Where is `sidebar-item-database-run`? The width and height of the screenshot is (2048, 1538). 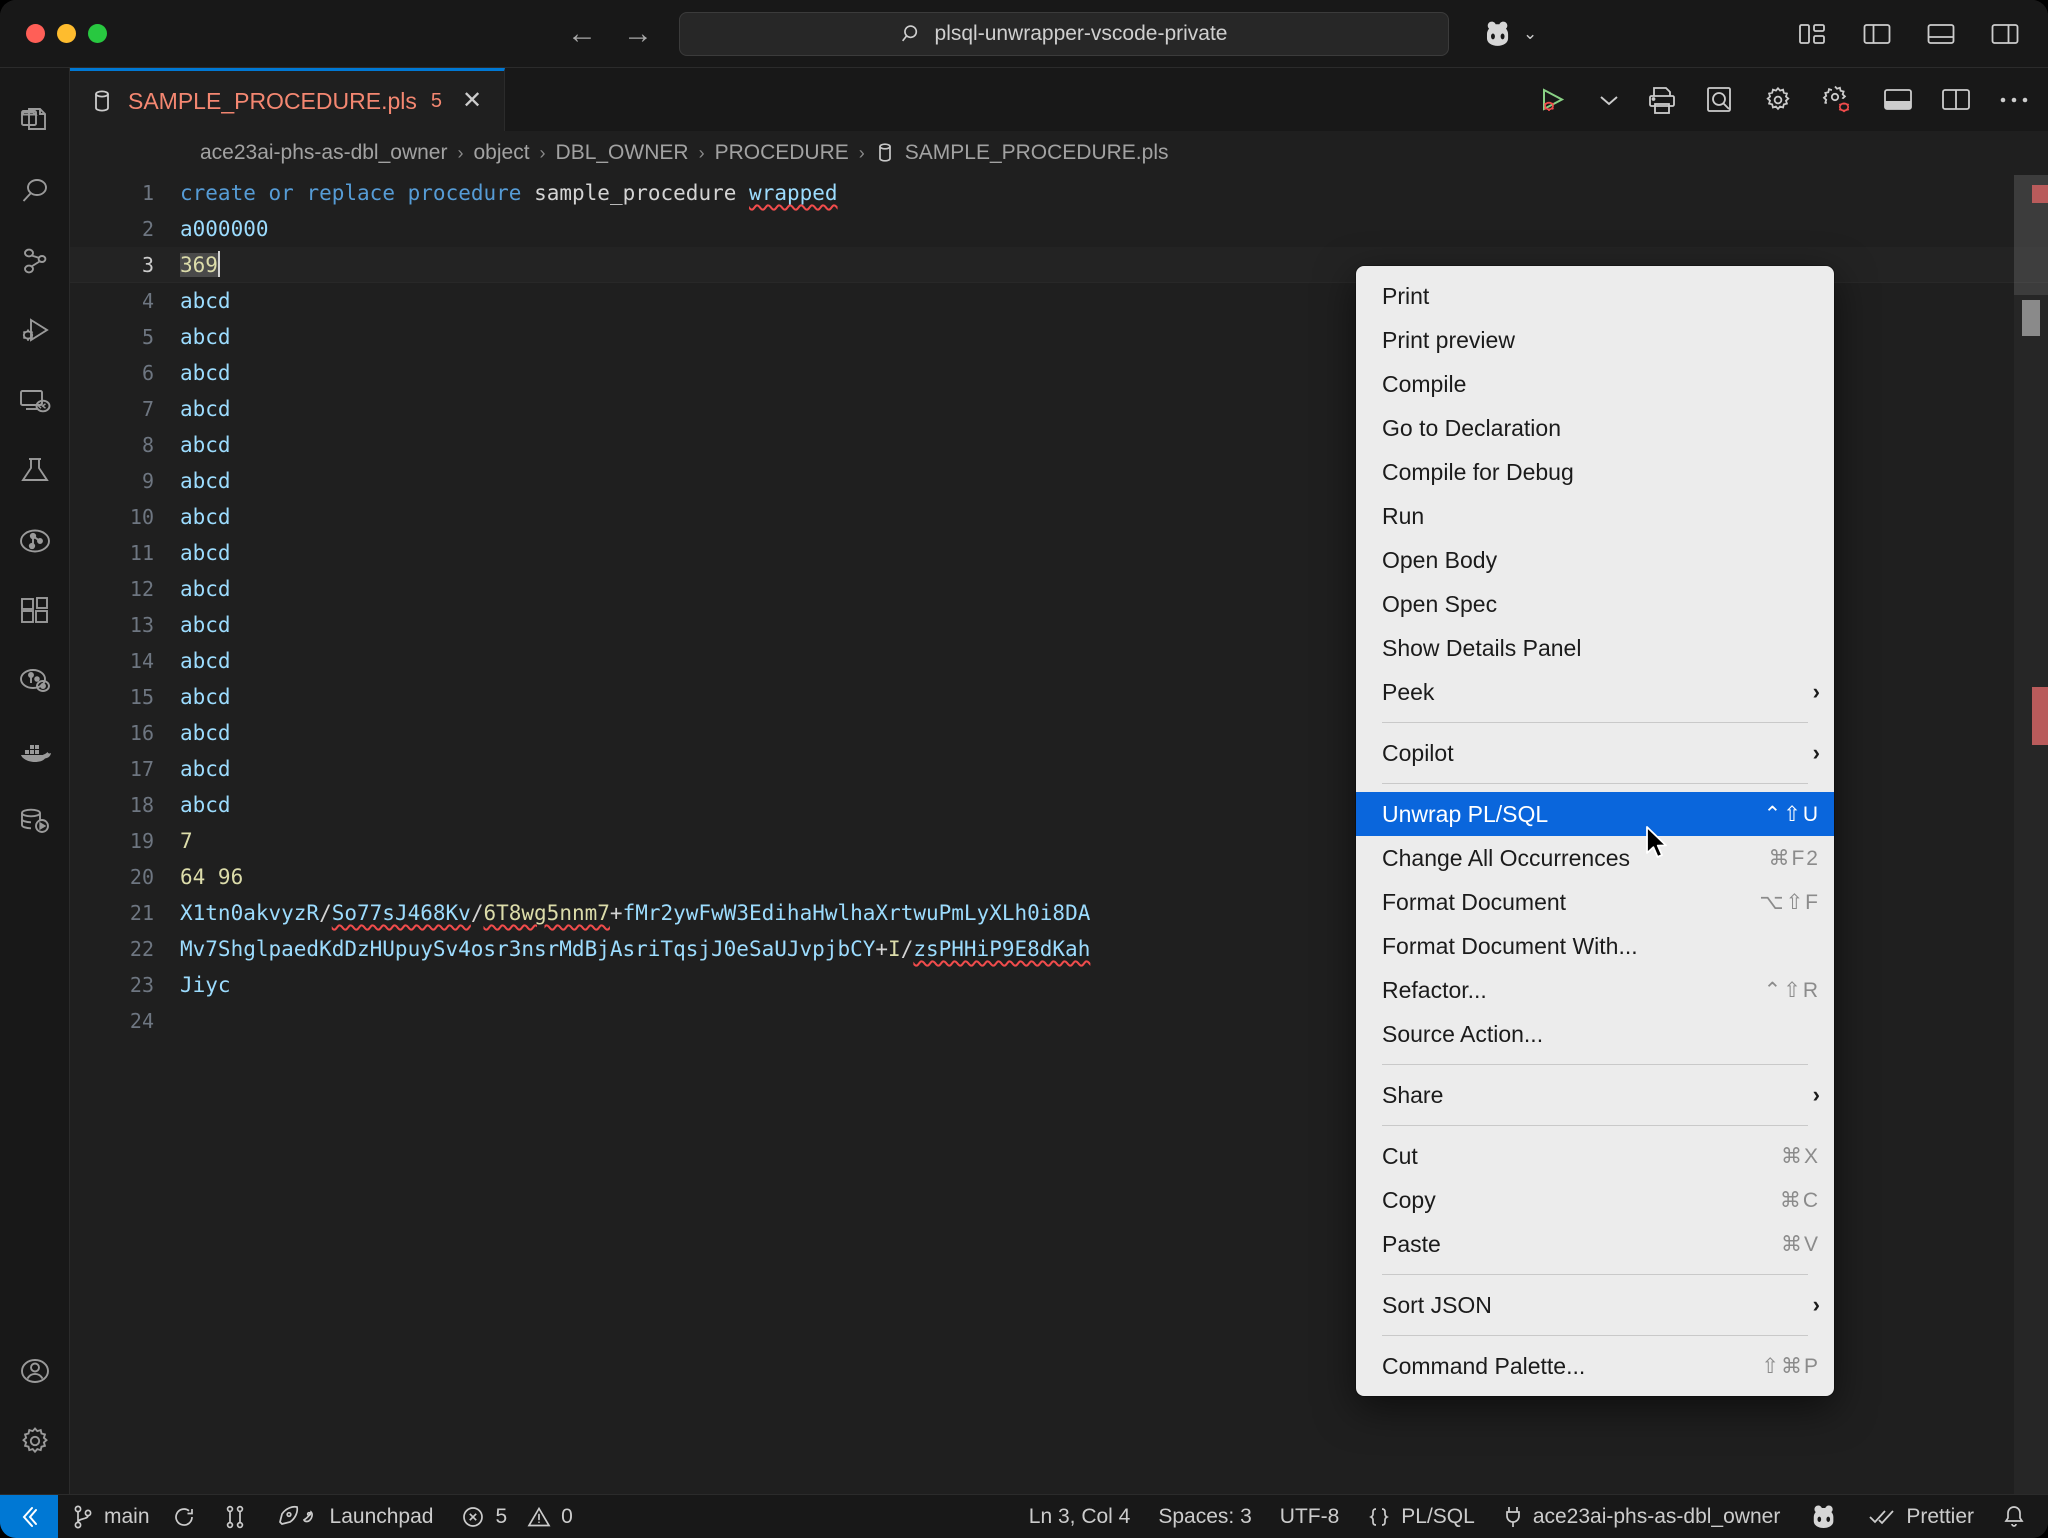
sidebar-item-database-run is located at coordinates (35, 821).